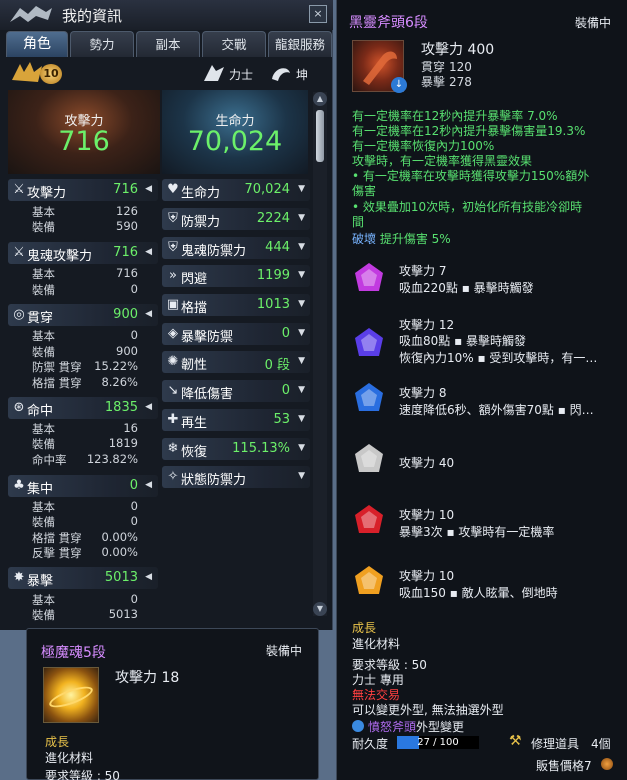 This screenshot has width=627, height=780. Describe the element at coordinates (83, 486) in the screenshot. I see `stat-focus: ♣ 集中 0 ◀` at that location.